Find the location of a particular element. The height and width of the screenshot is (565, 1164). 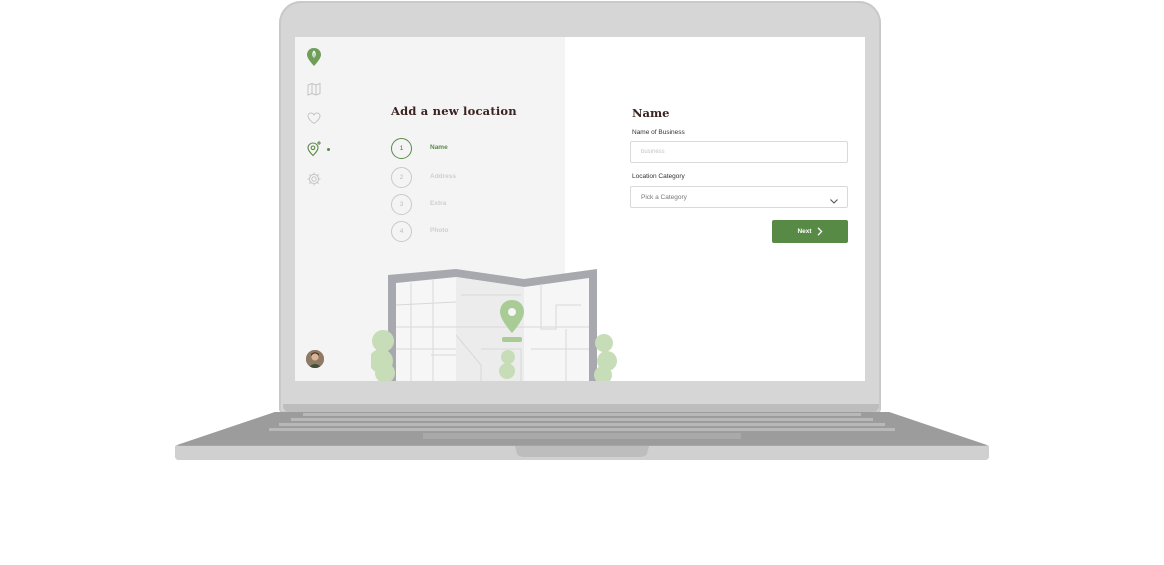

chevron-down-icon is located at coordinates (834, 198).